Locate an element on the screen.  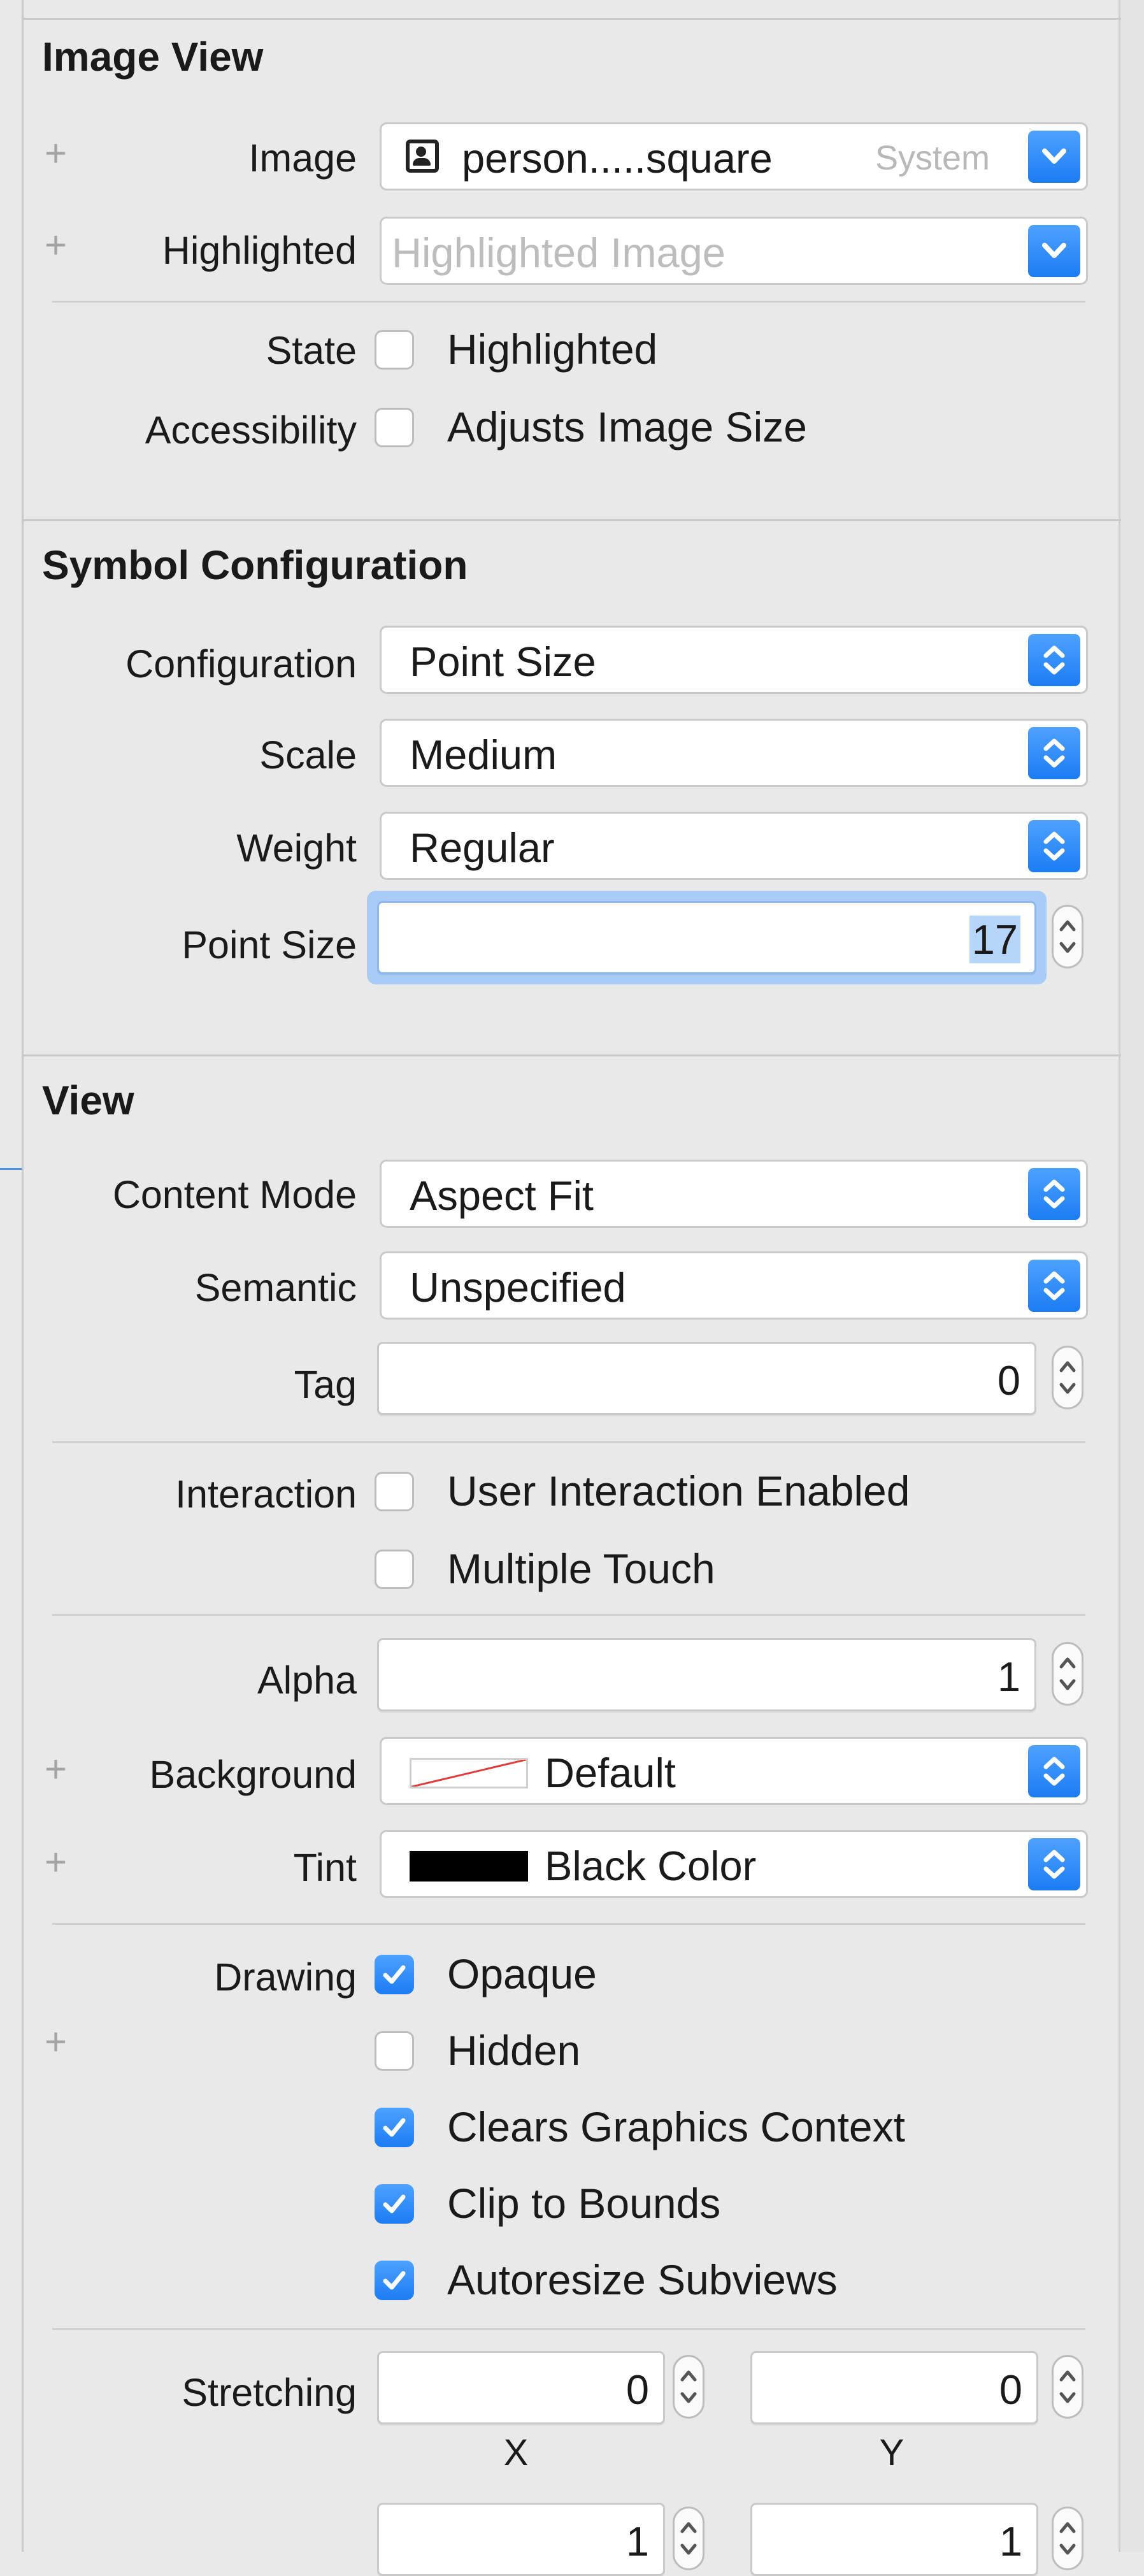
inspector-scrollbar-track is located at coordinates (1131, 1276).